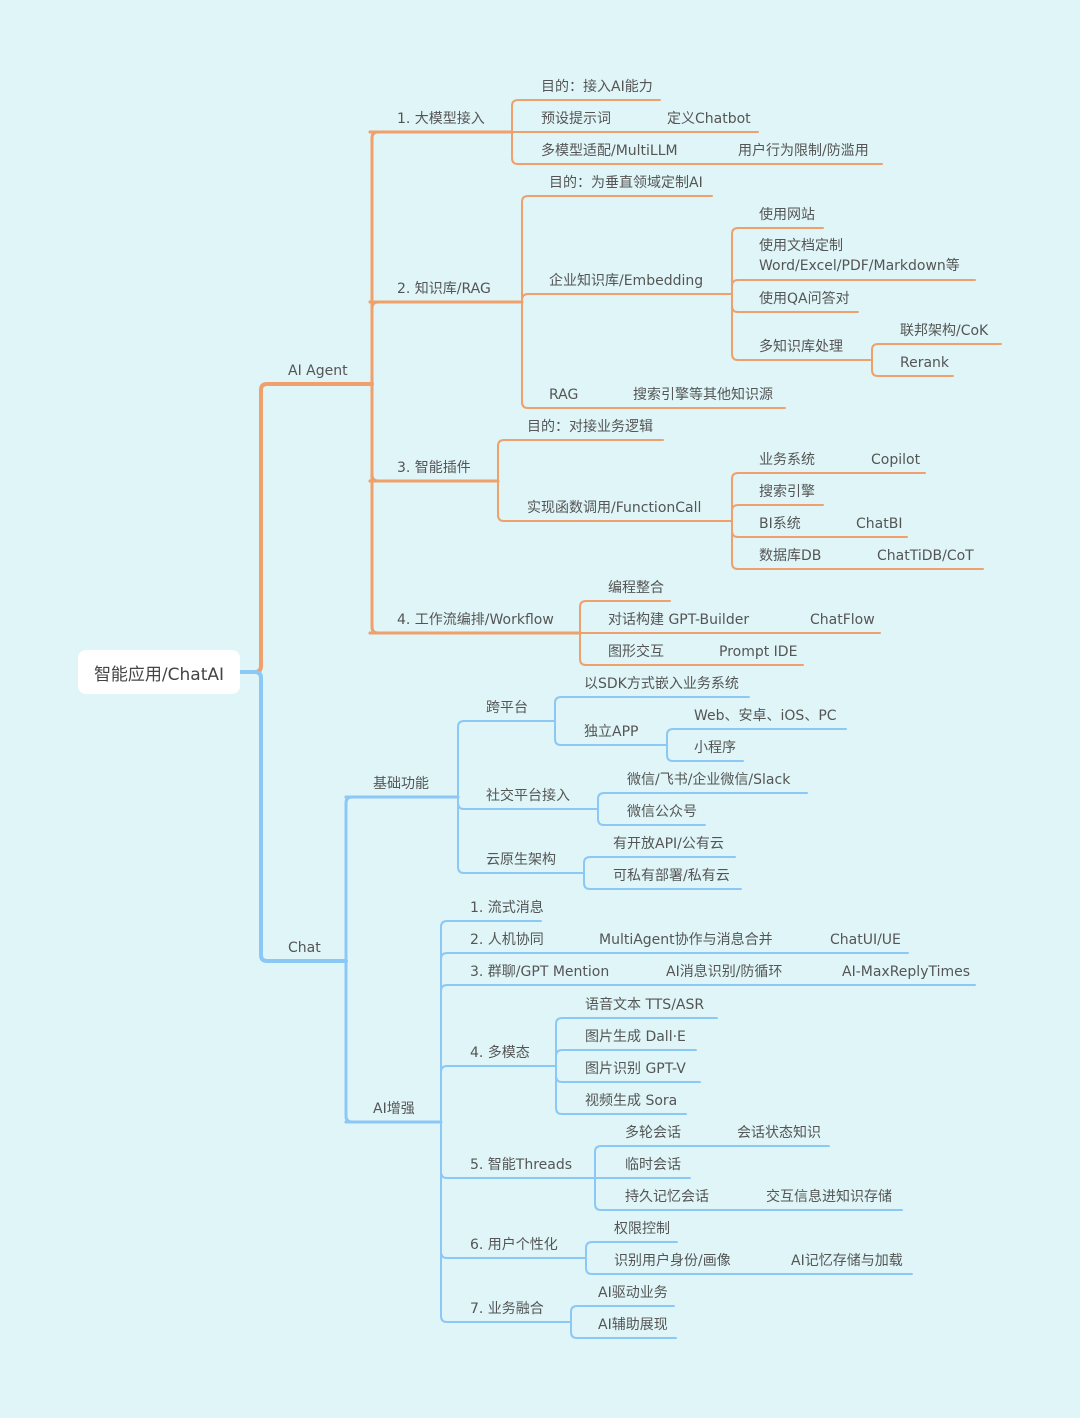 The image size is (1080, 1418). Describe the element at coordinates (528, 796) in the screenshot. I see `node-1-0-1: 社交平台接入` at that location.